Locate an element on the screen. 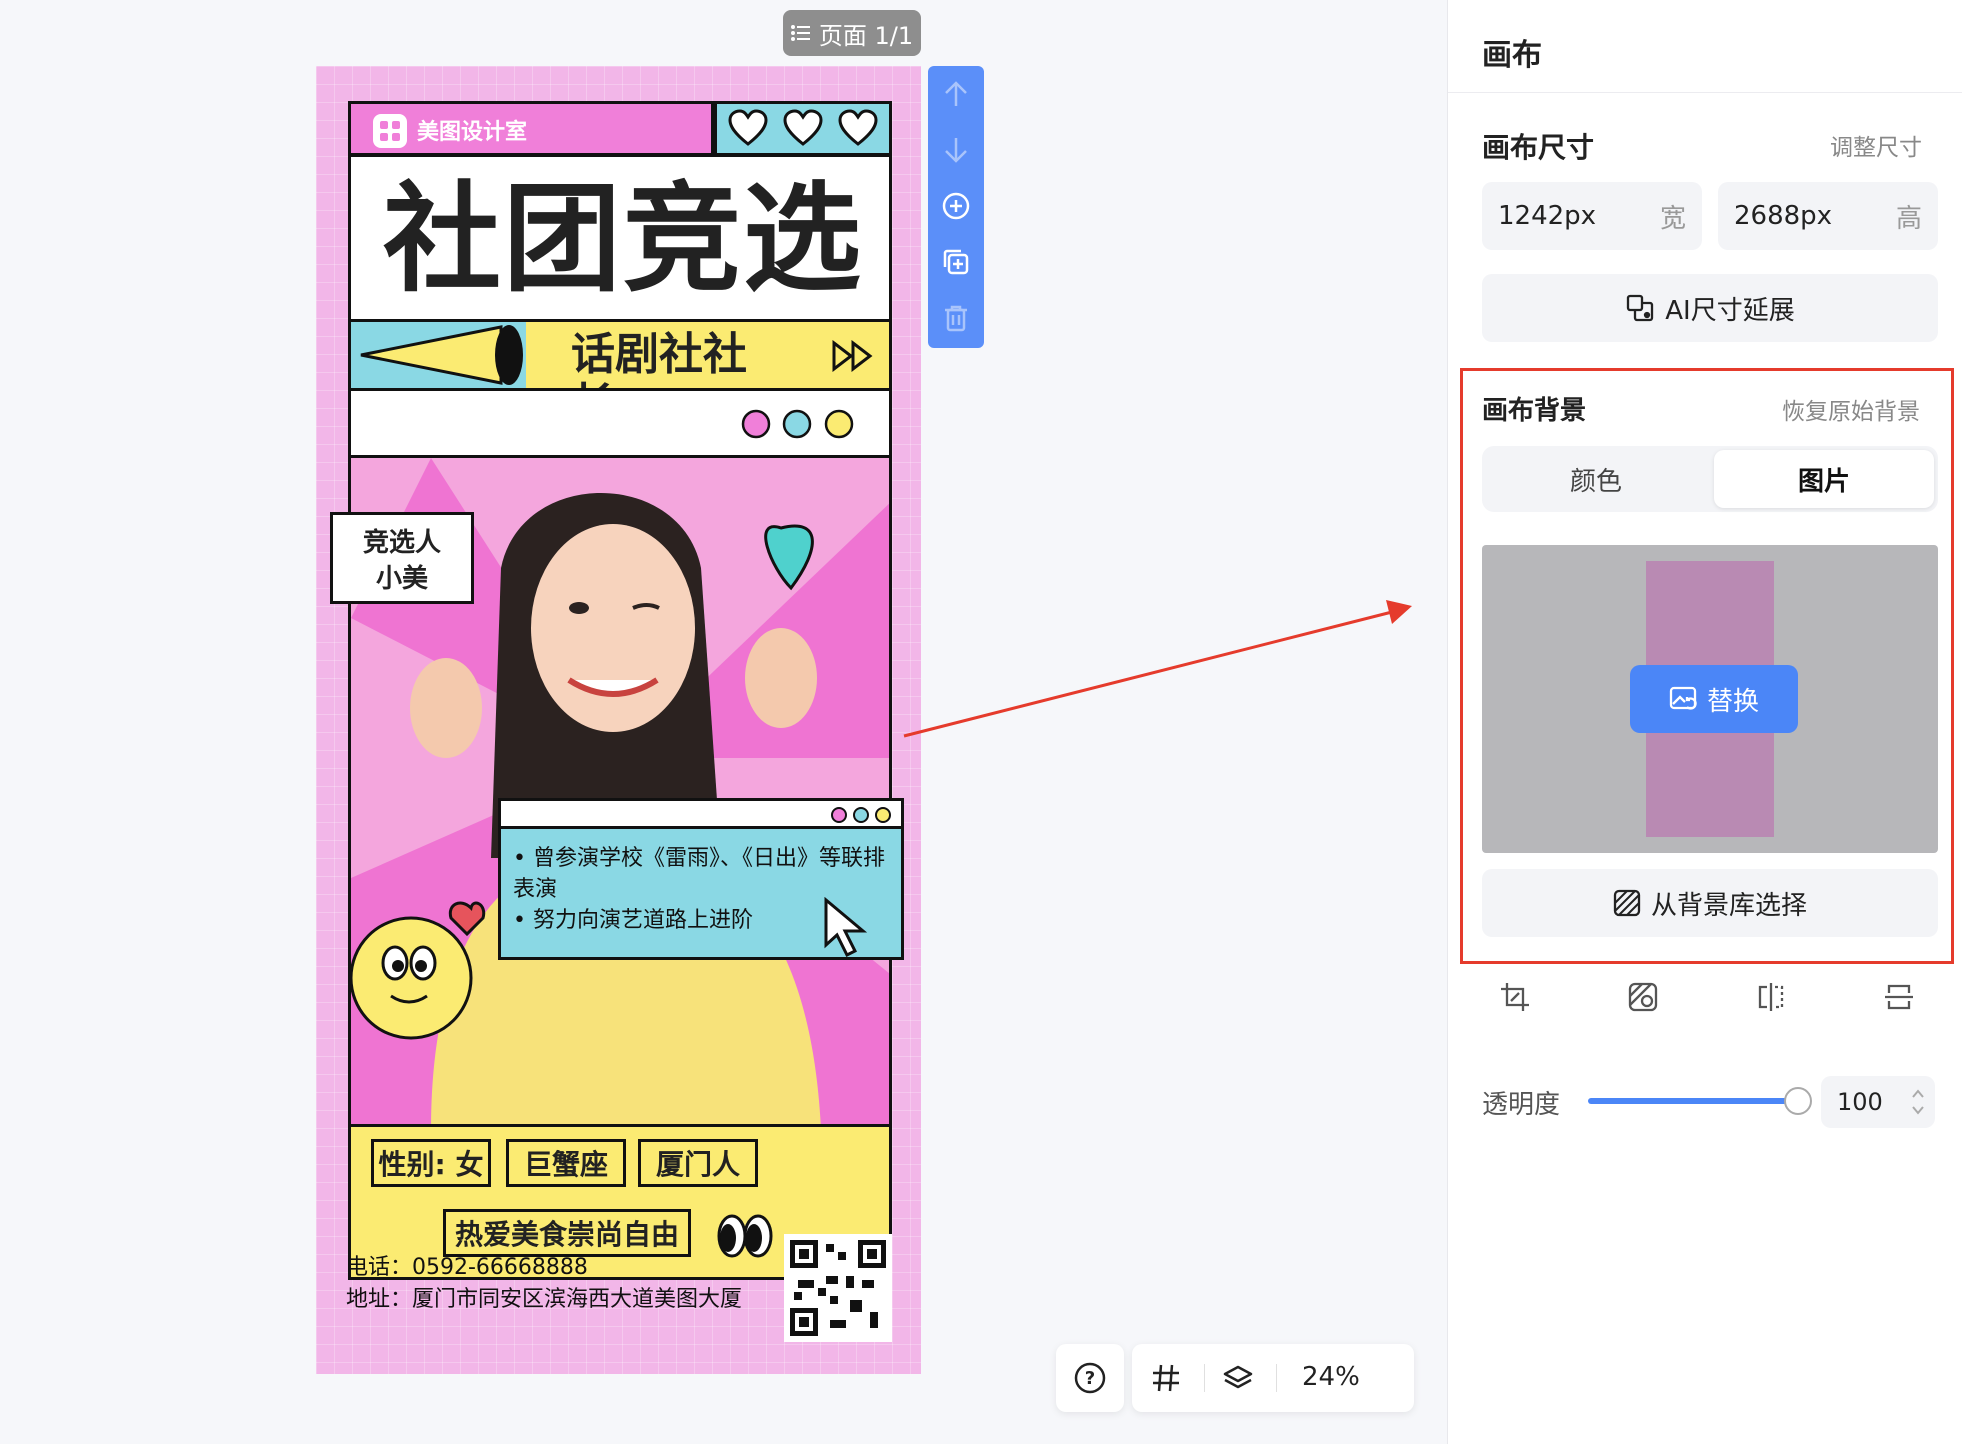 The image size is (1962, 1444). move-up-button is located at coordinates (956, 94).